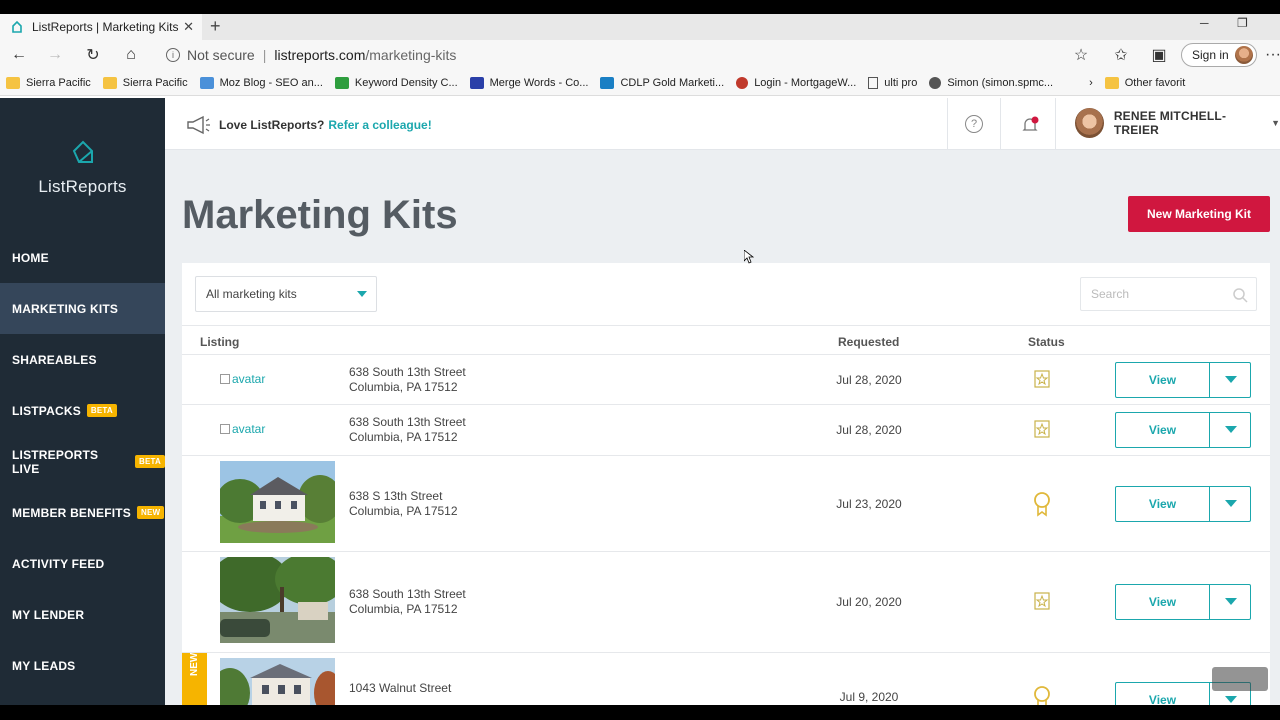  What do you see at coordinates (286, 294) in the screenshot?
I see `filter-dropdown: All marketing kits` at bounding box center [286, 294].